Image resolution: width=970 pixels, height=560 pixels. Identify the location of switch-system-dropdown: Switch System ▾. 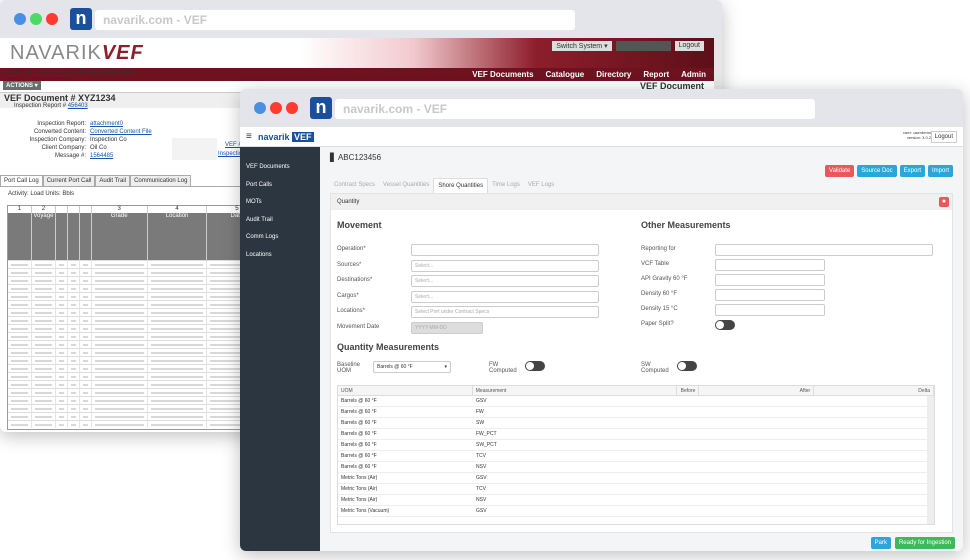
(582, 46).